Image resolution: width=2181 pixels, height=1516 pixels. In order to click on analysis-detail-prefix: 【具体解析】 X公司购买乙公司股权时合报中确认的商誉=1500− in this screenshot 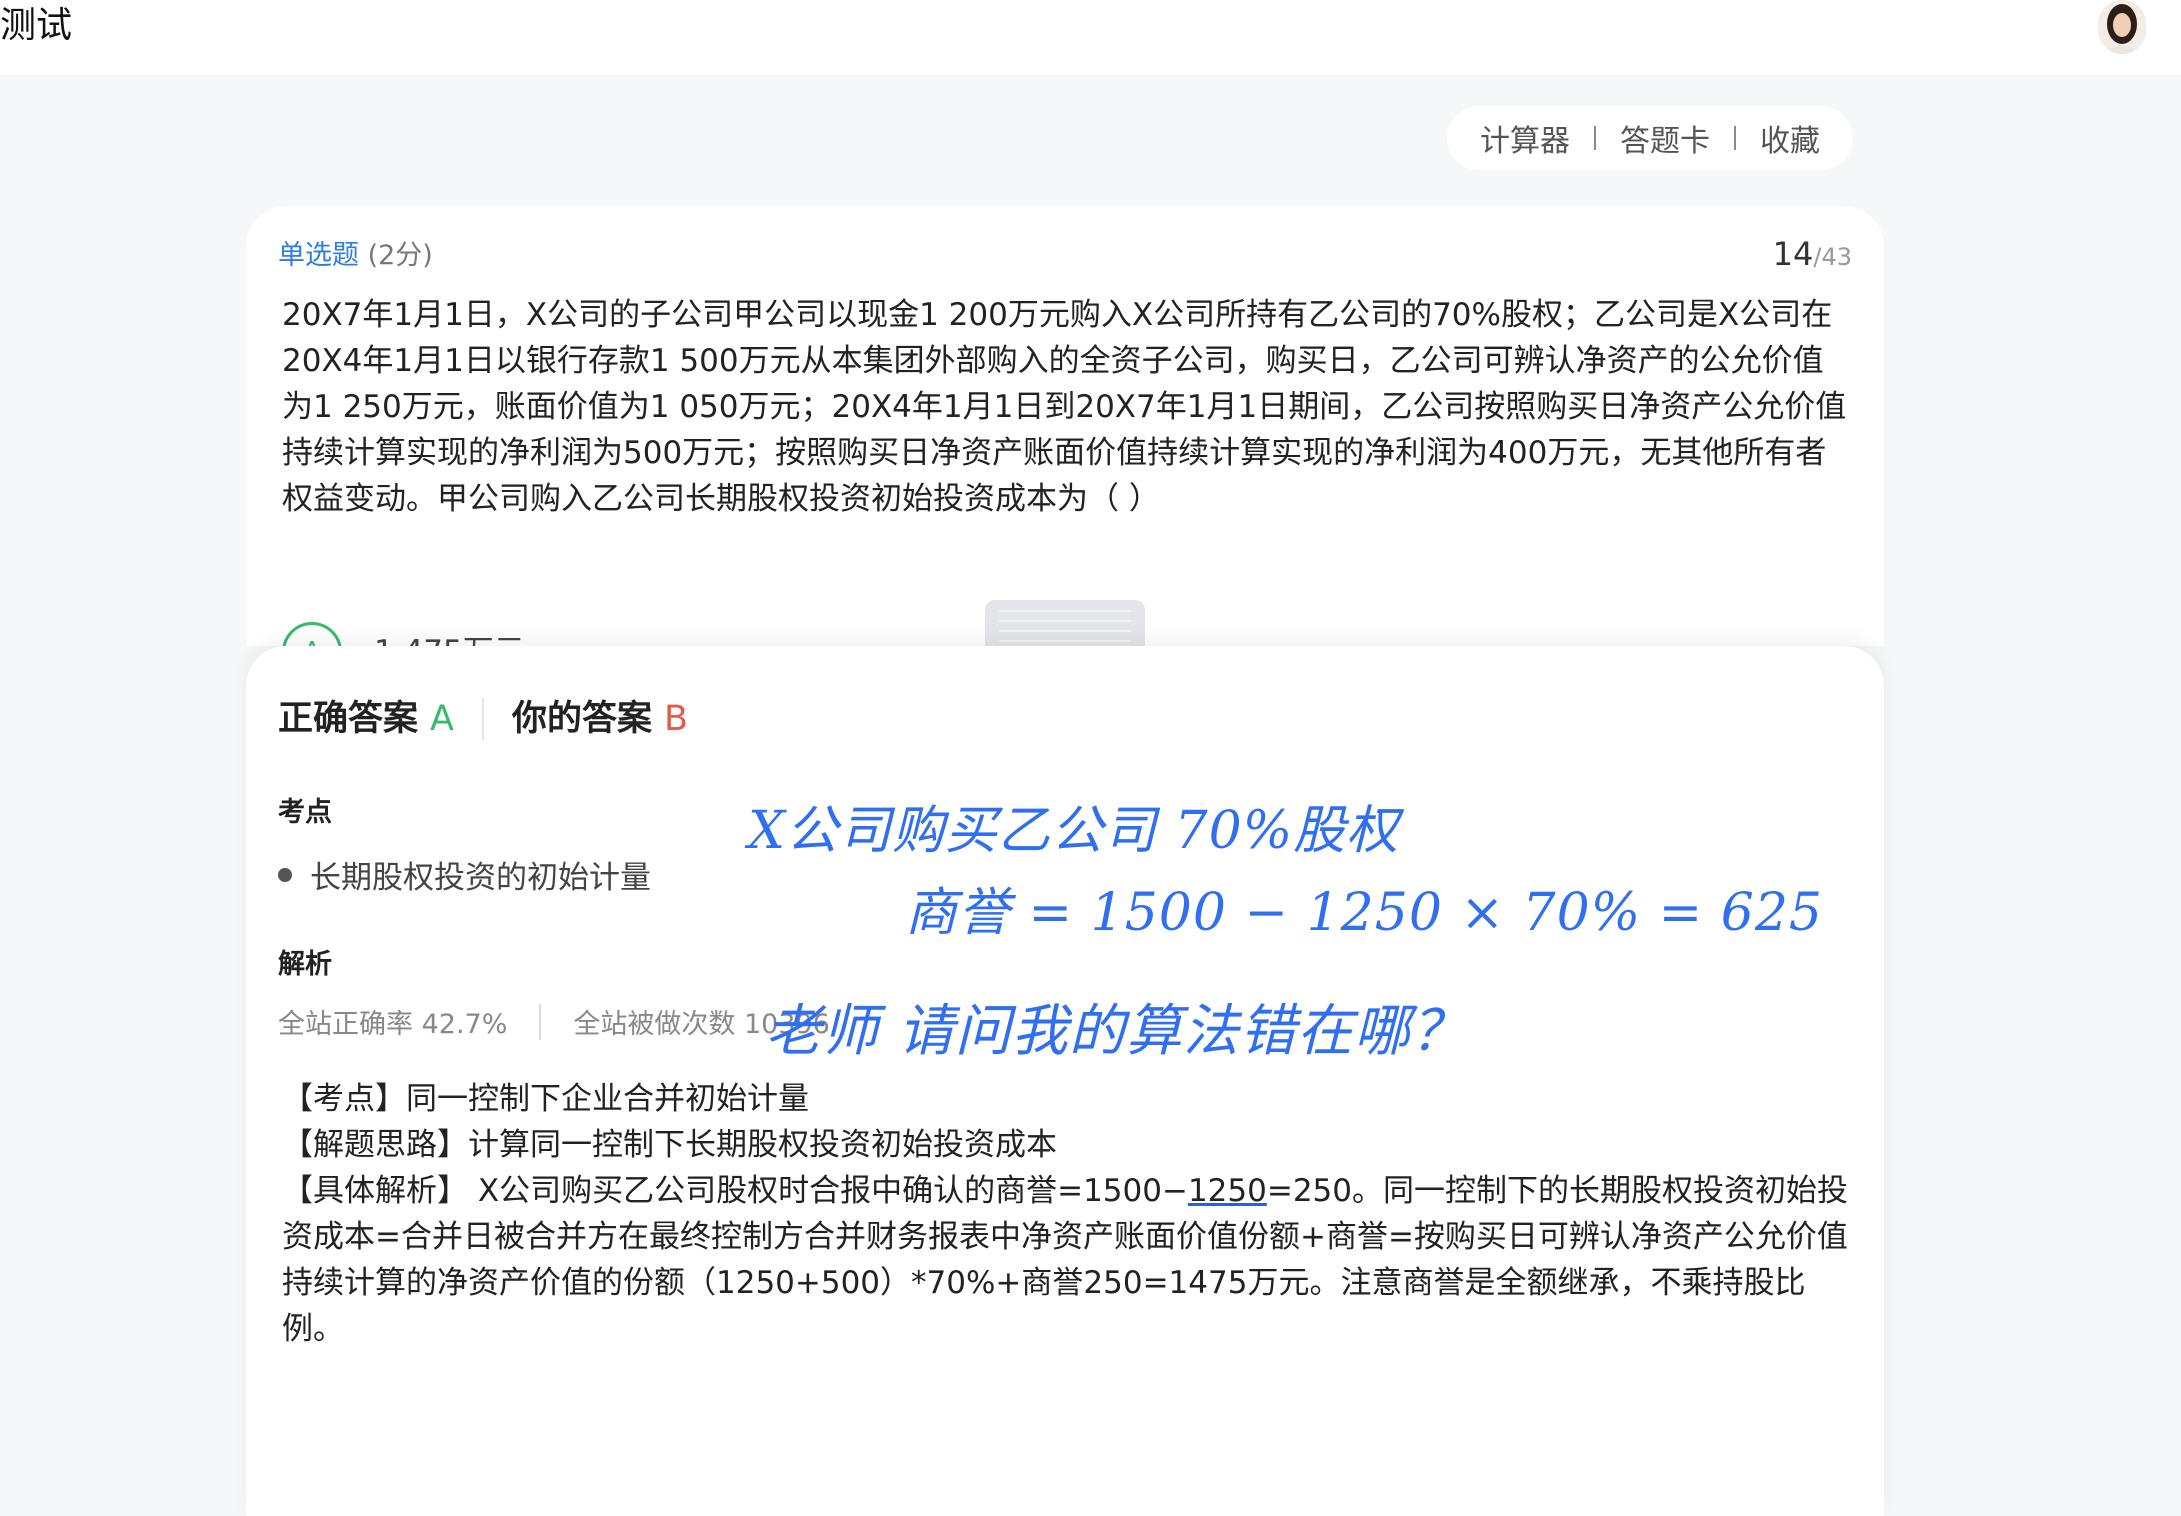, I will do `click(735, 1191)`.